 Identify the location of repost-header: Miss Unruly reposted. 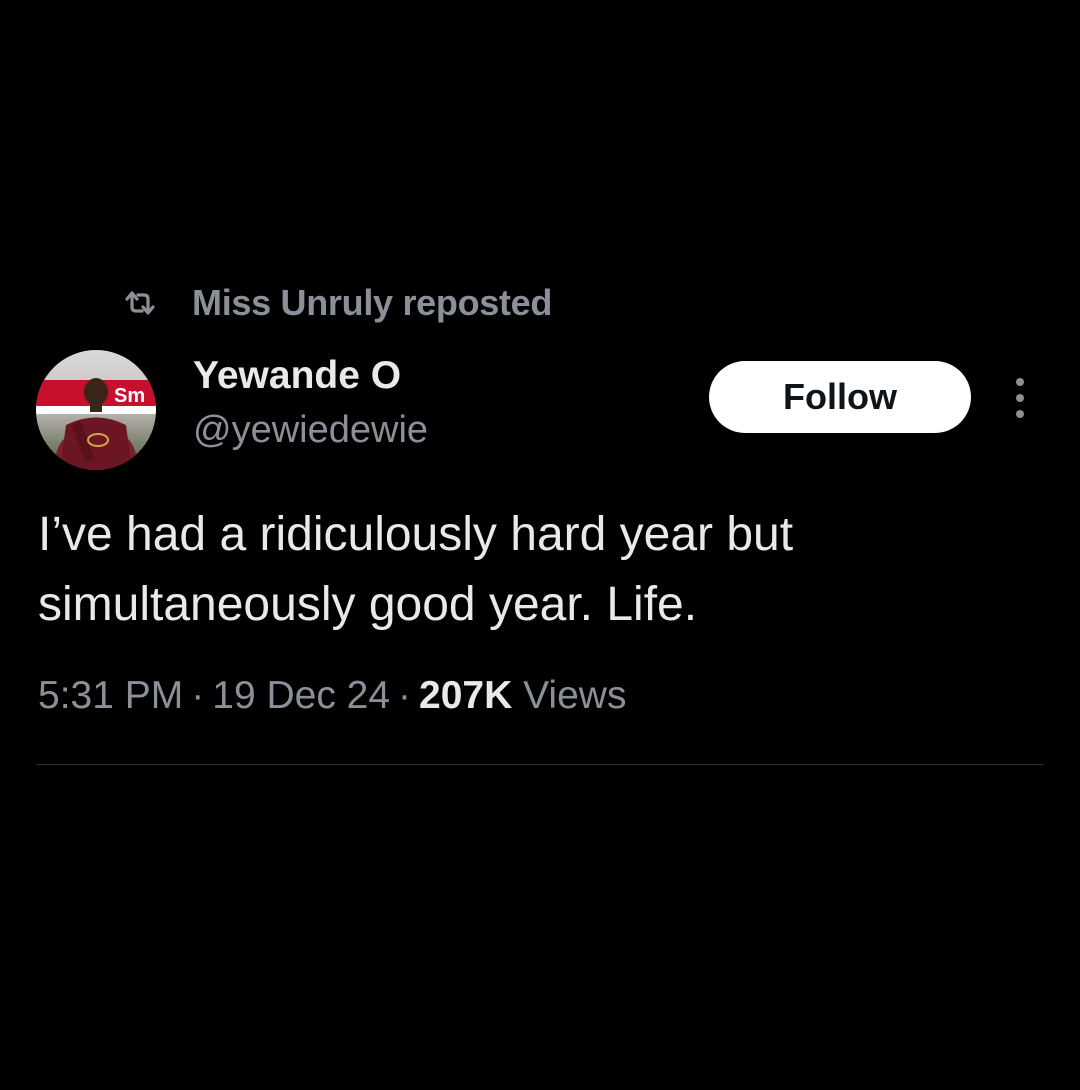
(336, 303).